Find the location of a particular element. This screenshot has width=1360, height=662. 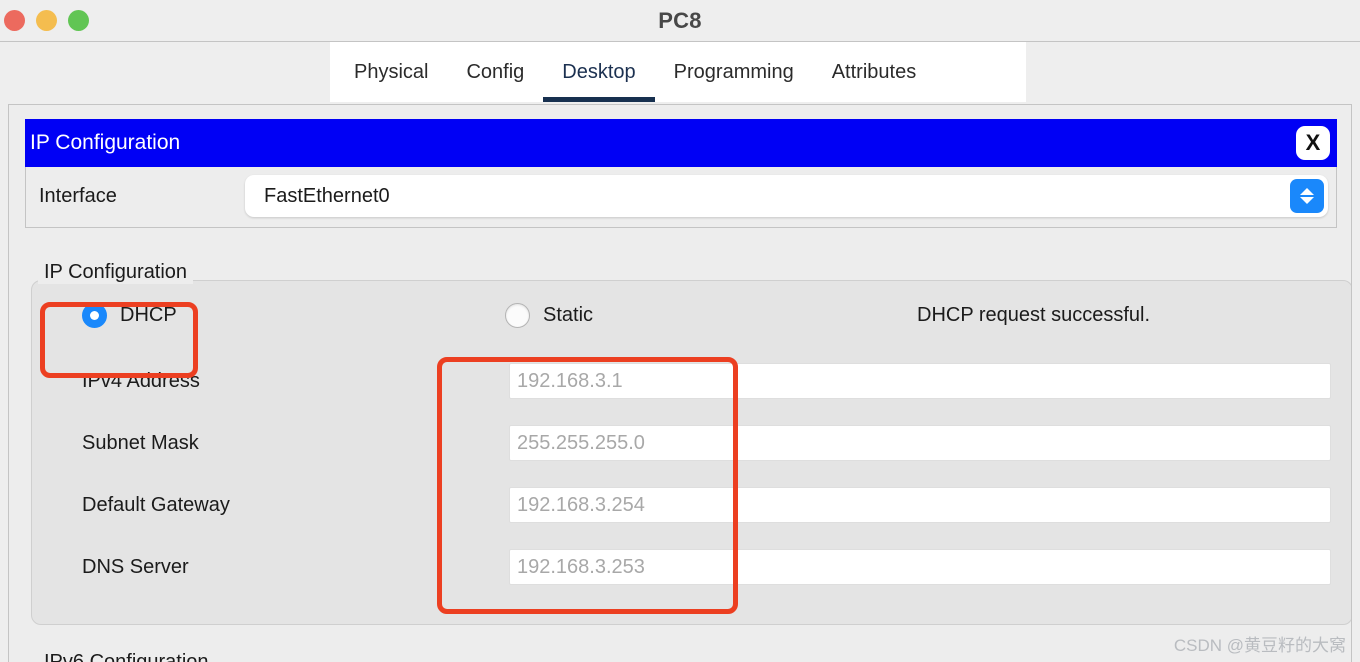

tab-attributes-label: Attributes is located at coordinates (874, 71).